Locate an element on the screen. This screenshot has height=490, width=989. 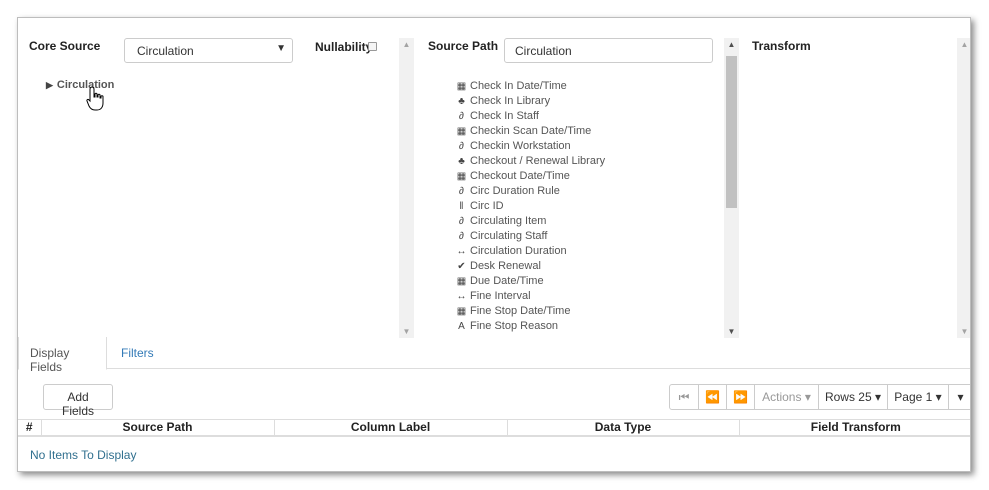
source-path-field-item: ▦ Checkout Date/Time is located at coordinates (530, 176).